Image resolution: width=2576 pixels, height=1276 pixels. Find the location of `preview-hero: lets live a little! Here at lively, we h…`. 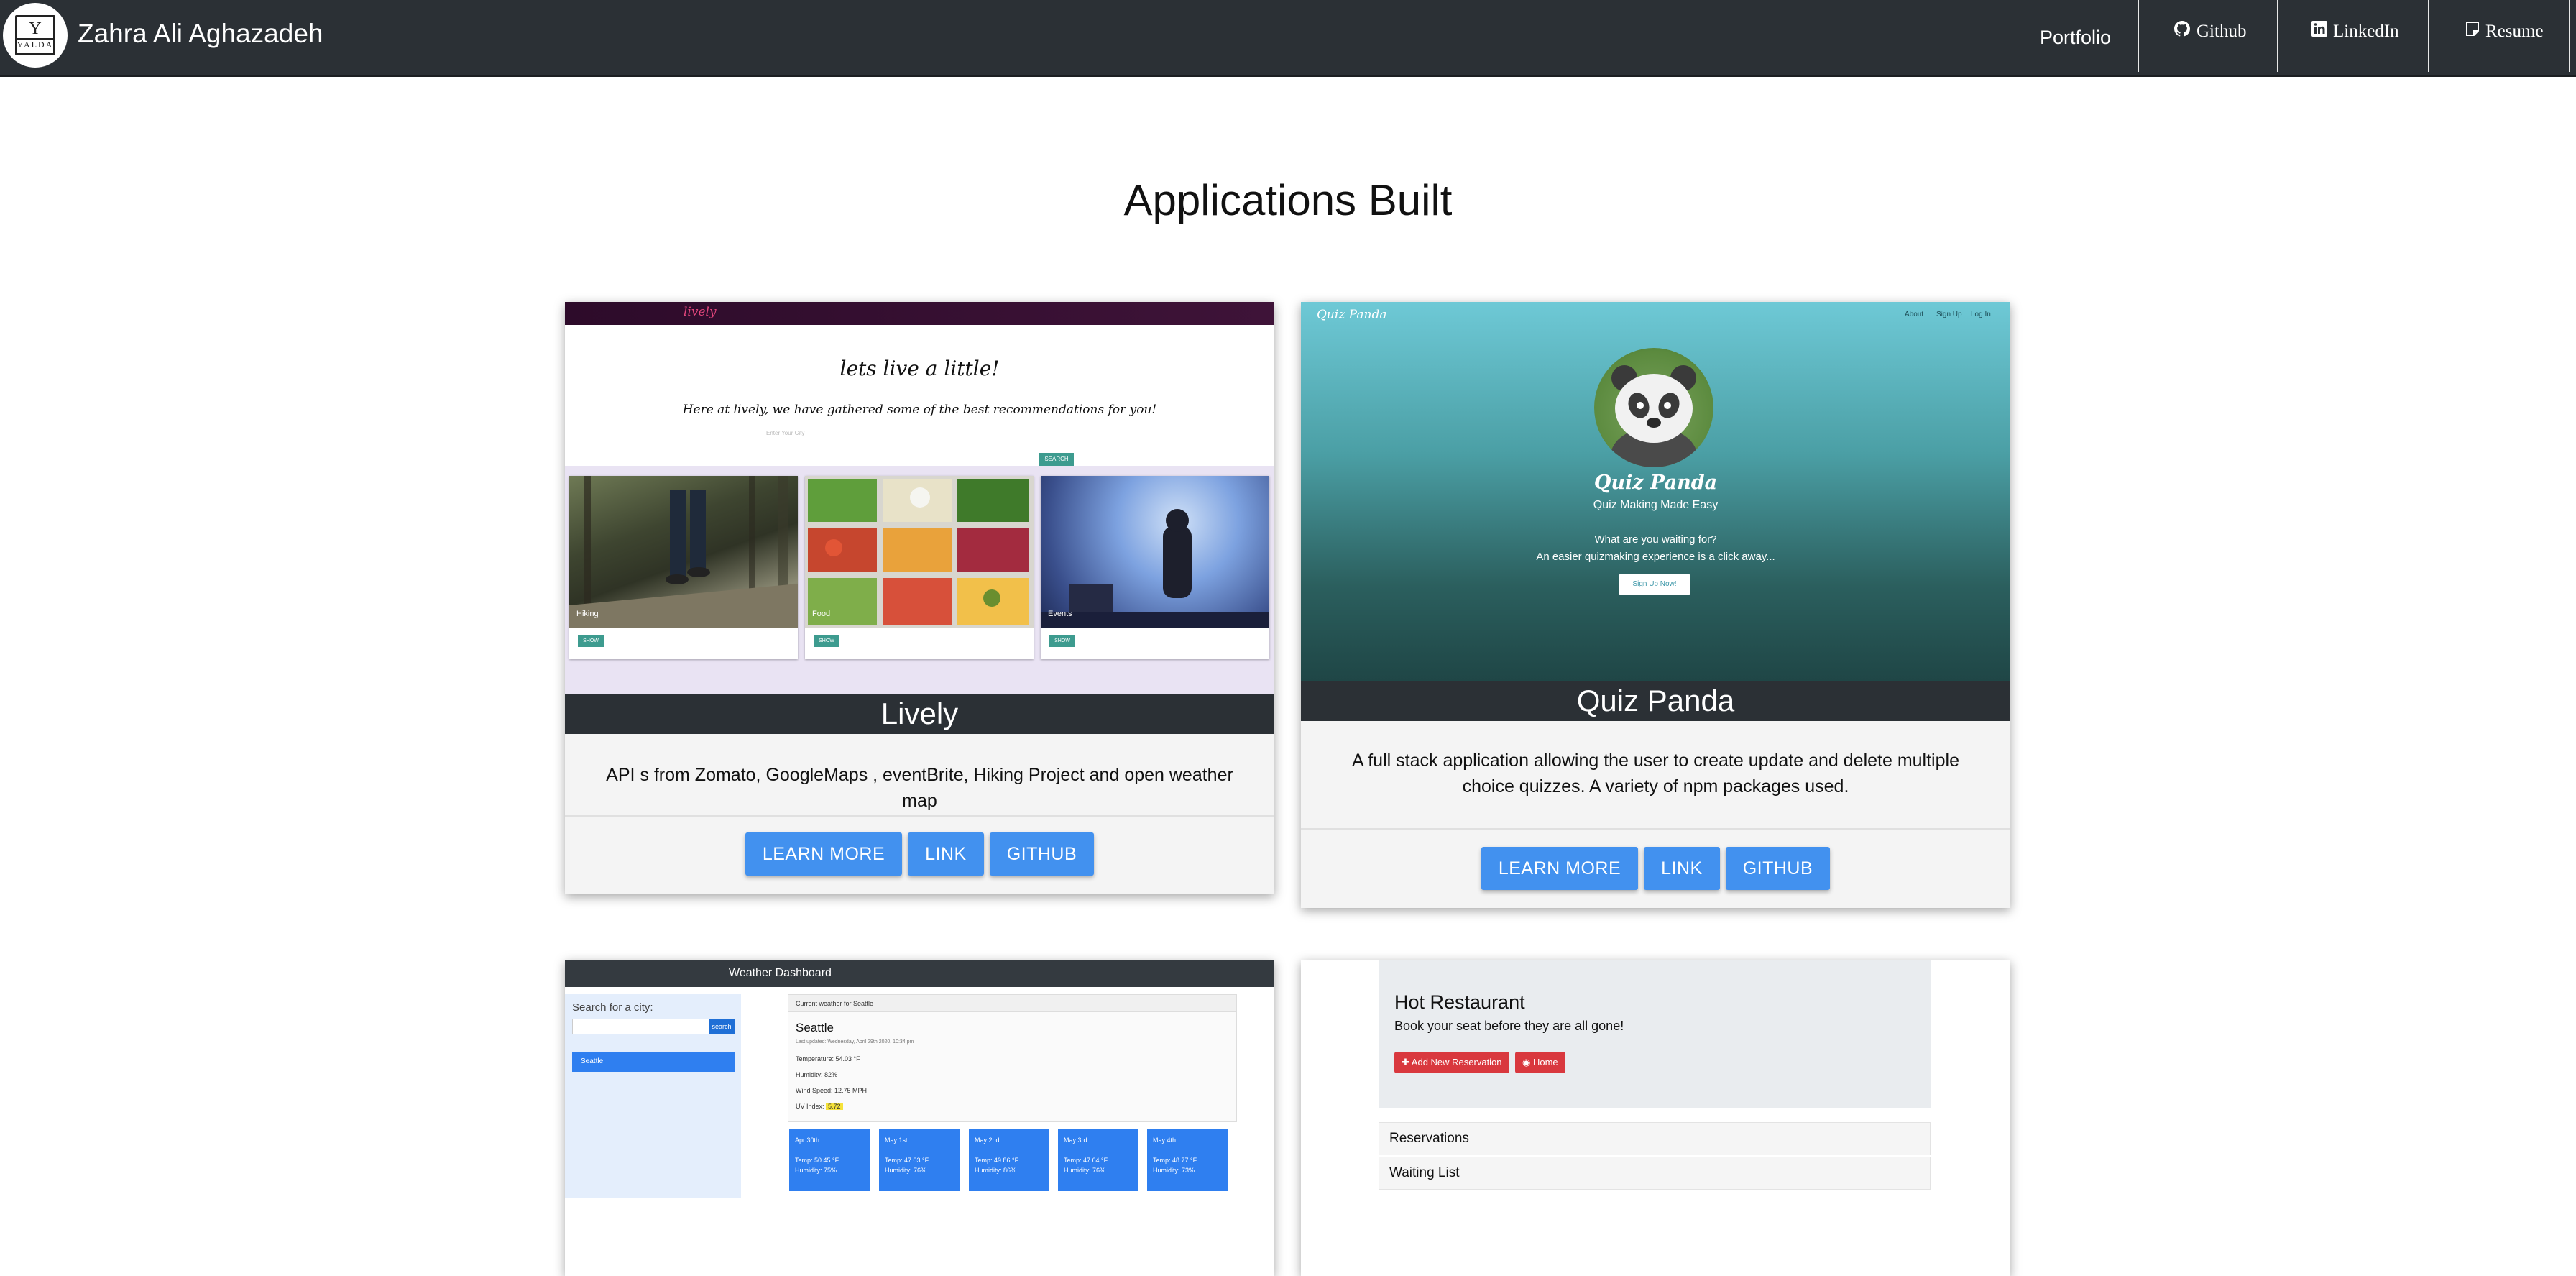

preview-hero: lets live a little! Here at lively, we h… is located at coordinates (919, 396).